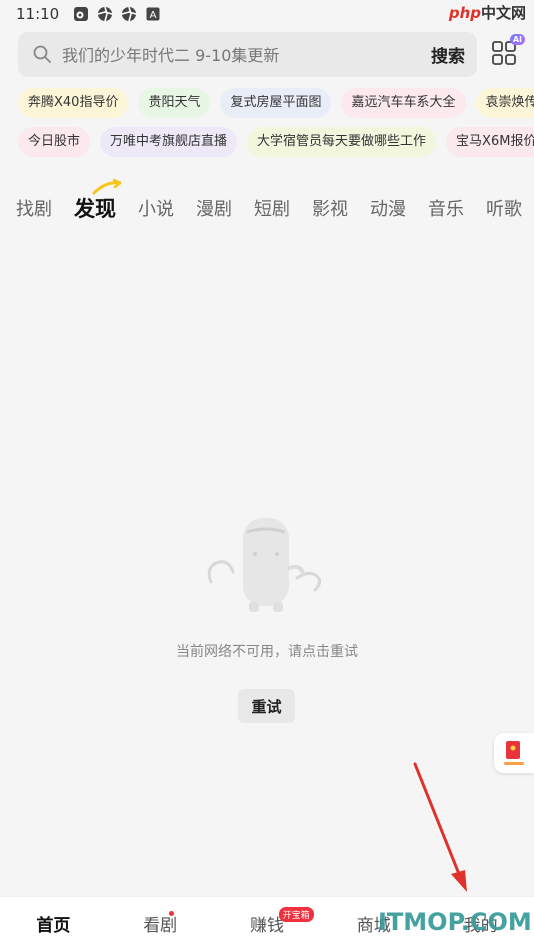 Image resolution: width=534 pixels, height=950 pixels. I want to click on search-button: 搜索, so click(448, 54).